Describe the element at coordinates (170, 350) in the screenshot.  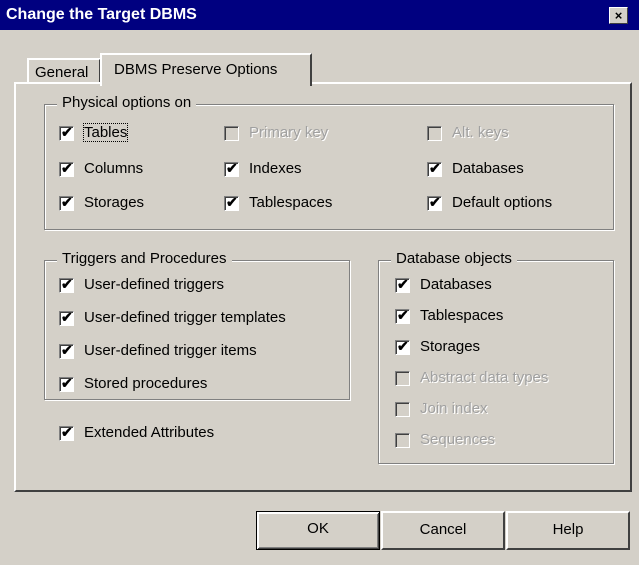
I see `checkbox-label: User-defined trigger items` at that location.